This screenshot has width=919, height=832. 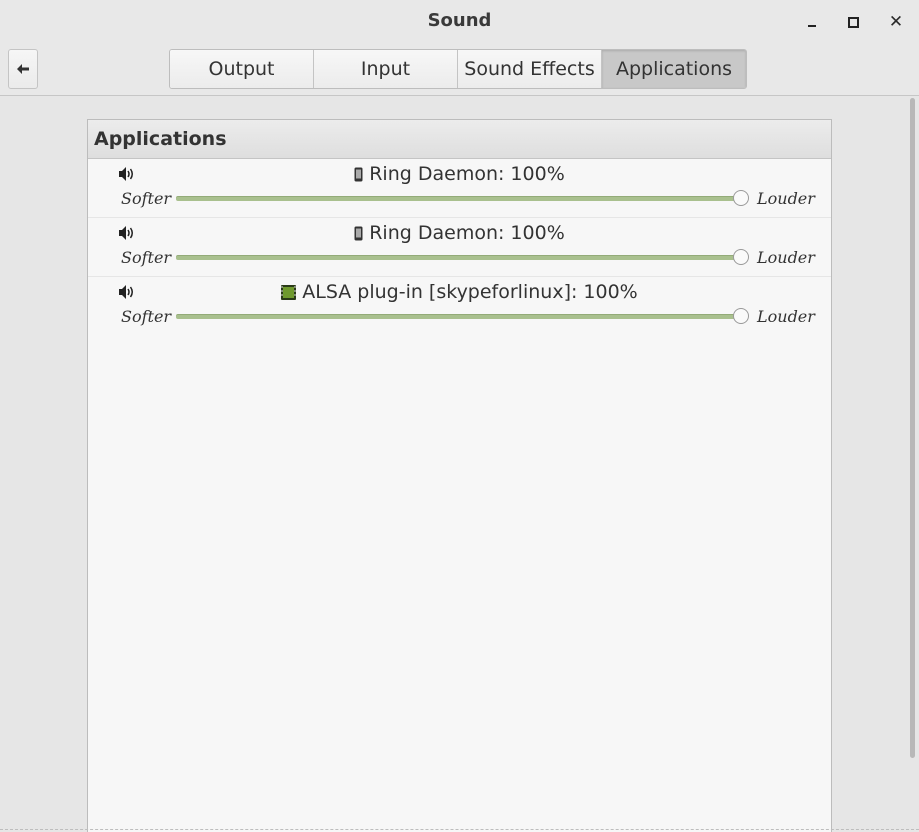 I want to click on maximize-button, so click(x=853, y=22).